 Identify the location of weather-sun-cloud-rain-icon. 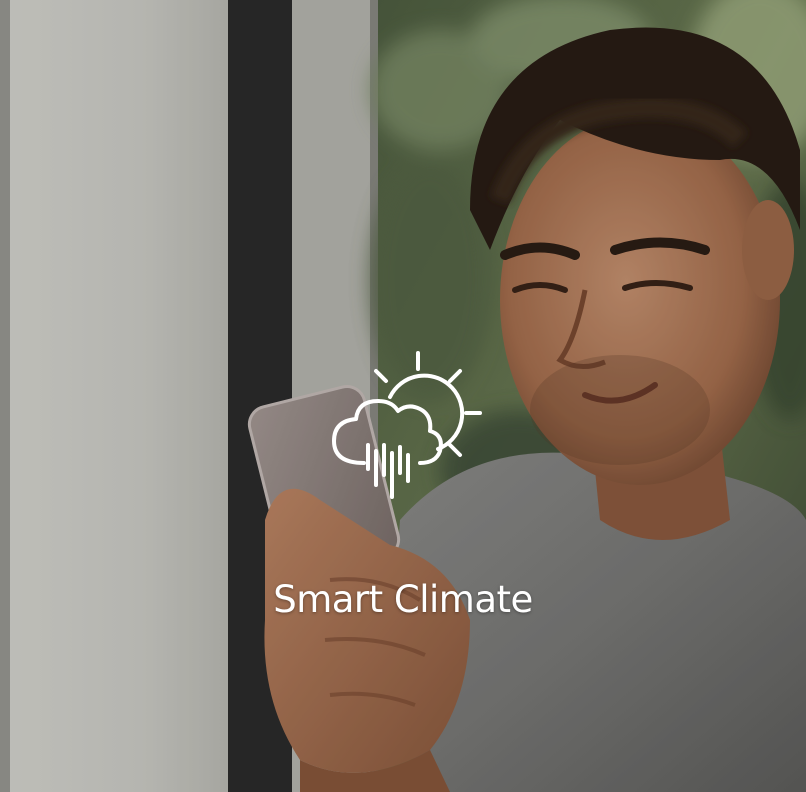
(407, 425).